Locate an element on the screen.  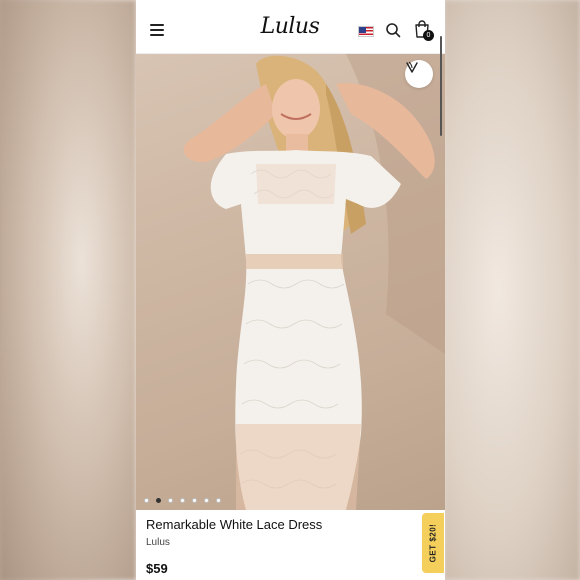
top-navigation-bar: Lulus 0 is located at coordinates (290, 27).